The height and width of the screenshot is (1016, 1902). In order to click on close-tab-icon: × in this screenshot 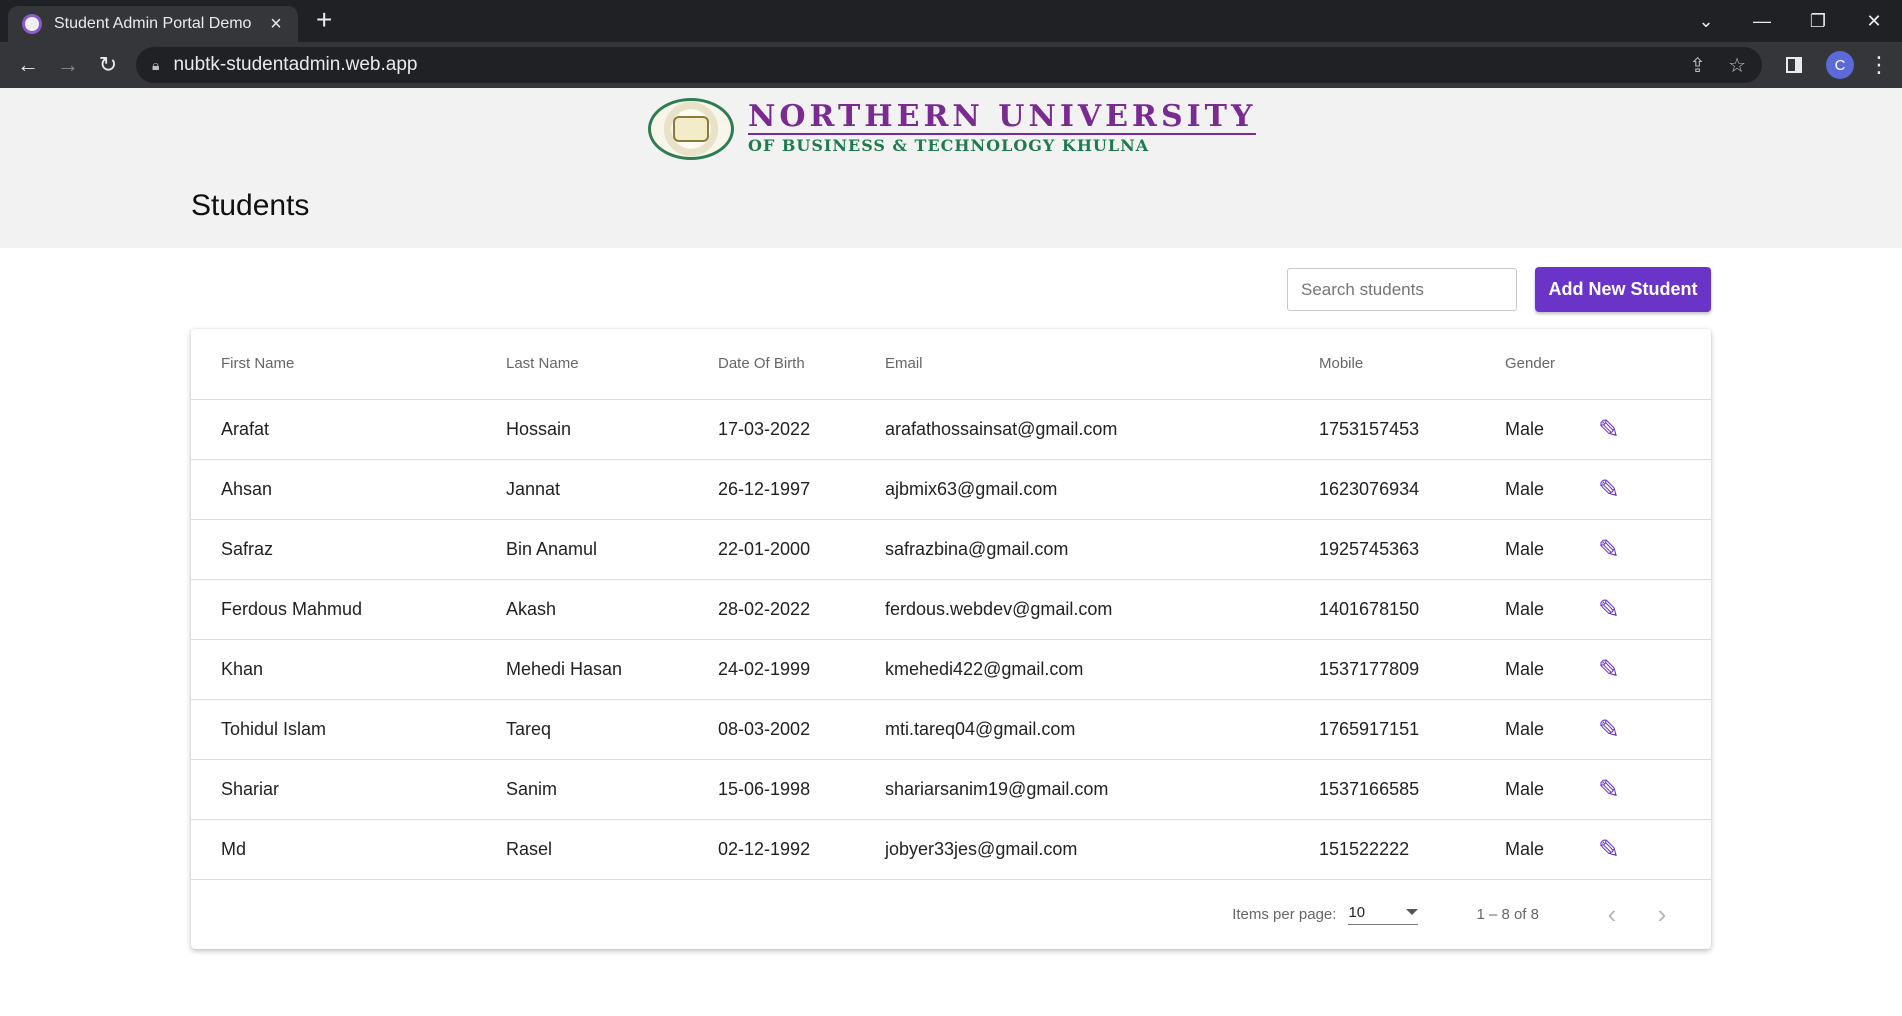, I will do `click(276, 24)`.